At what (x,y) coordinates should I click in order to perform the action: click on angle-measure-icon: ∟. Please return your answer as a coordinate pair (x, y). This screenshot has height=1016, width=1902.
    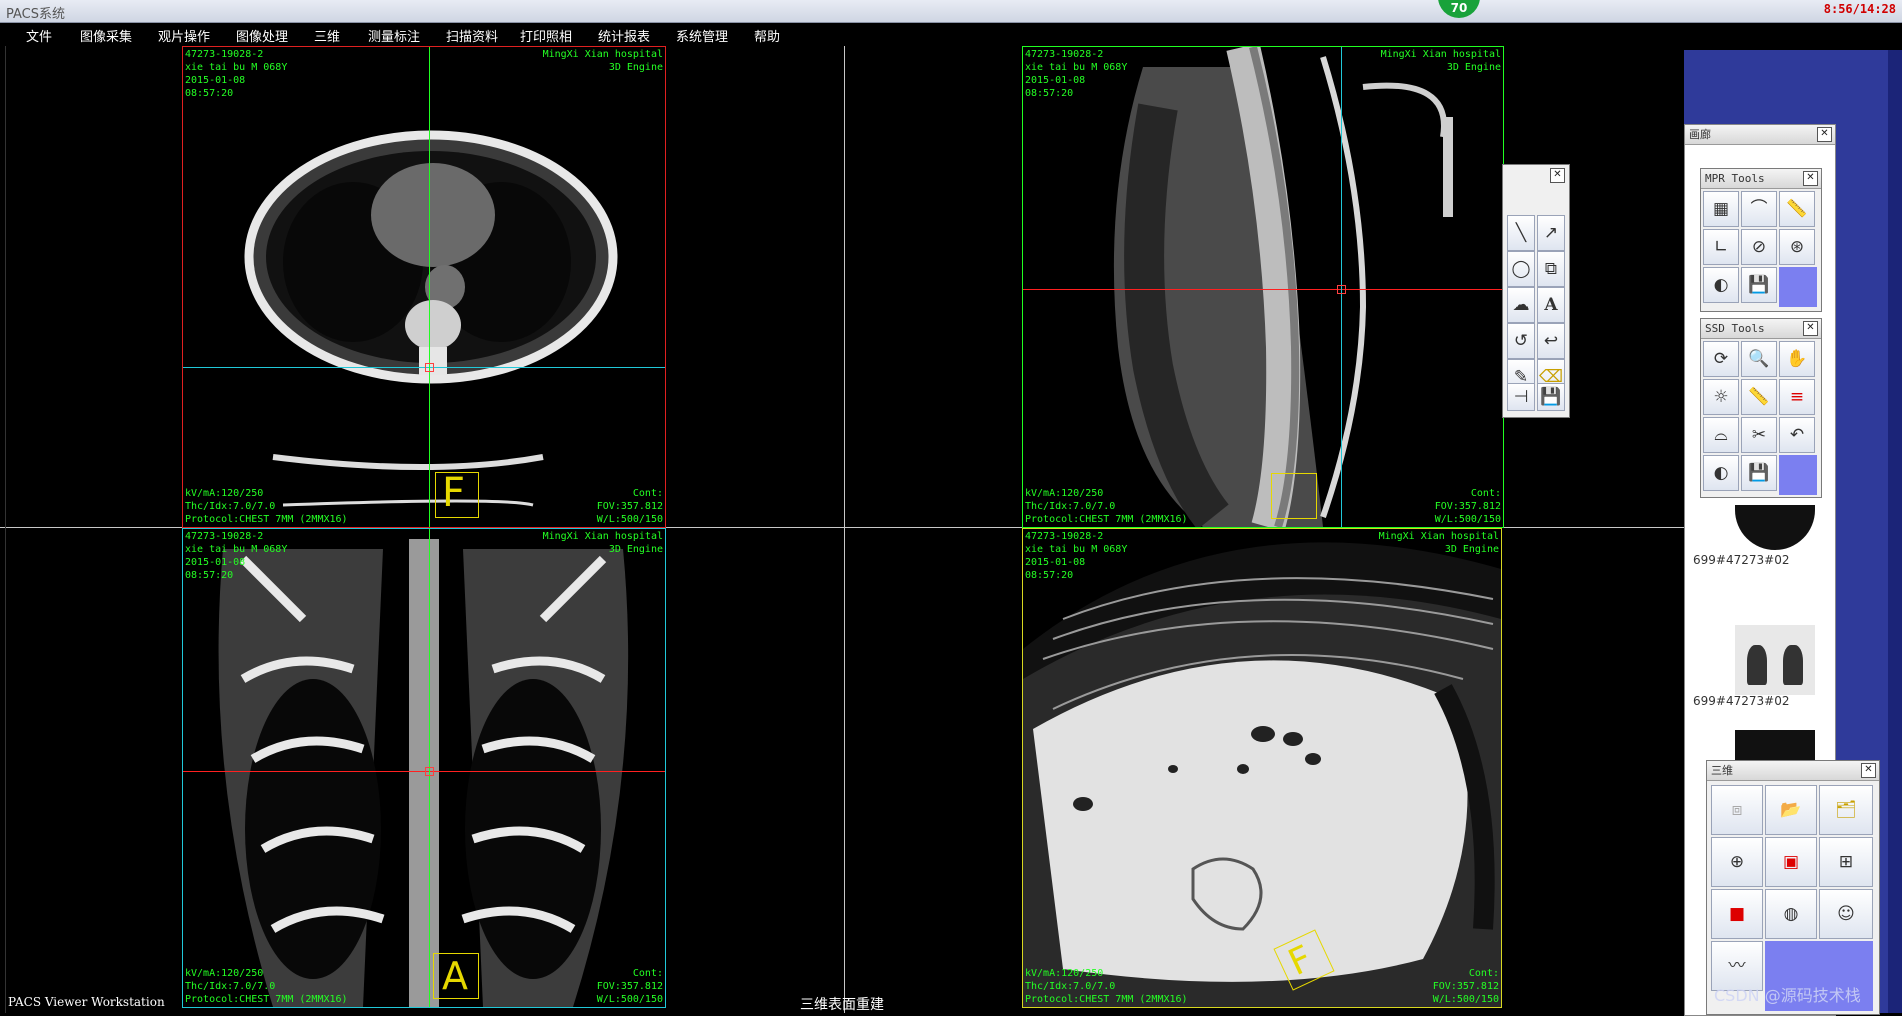
    Looking at the image, I should click on (1721, 247).